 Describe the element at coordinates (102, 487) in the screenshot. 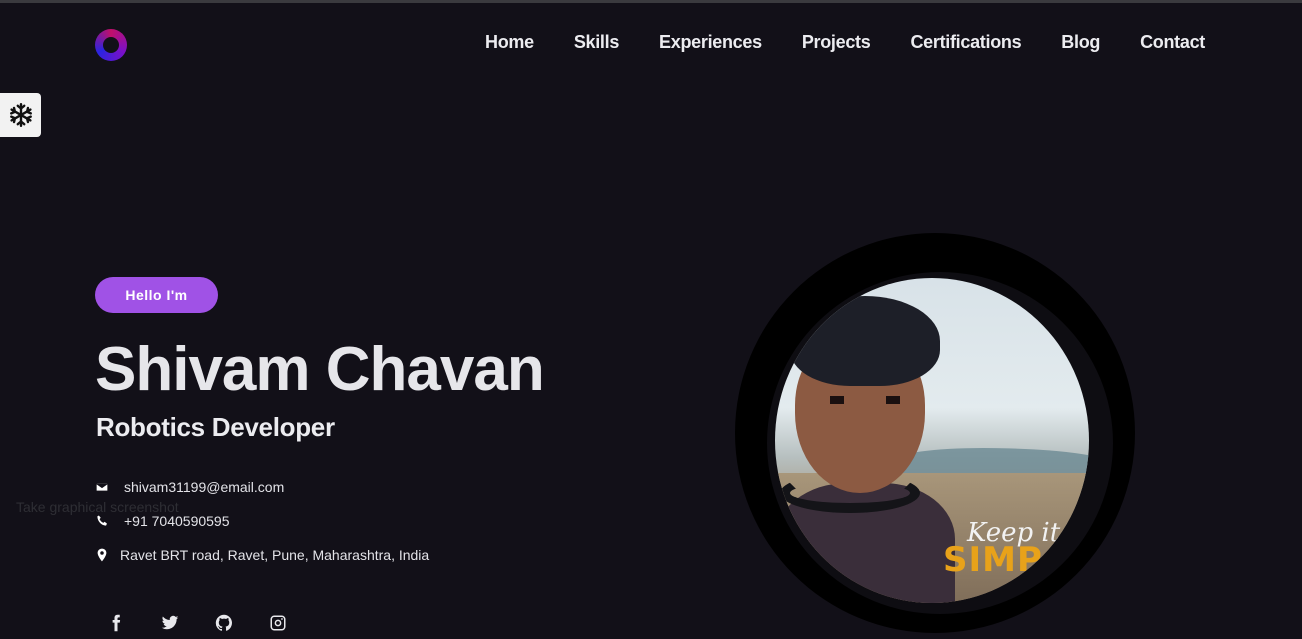

I see `envelope-icon` at that location.